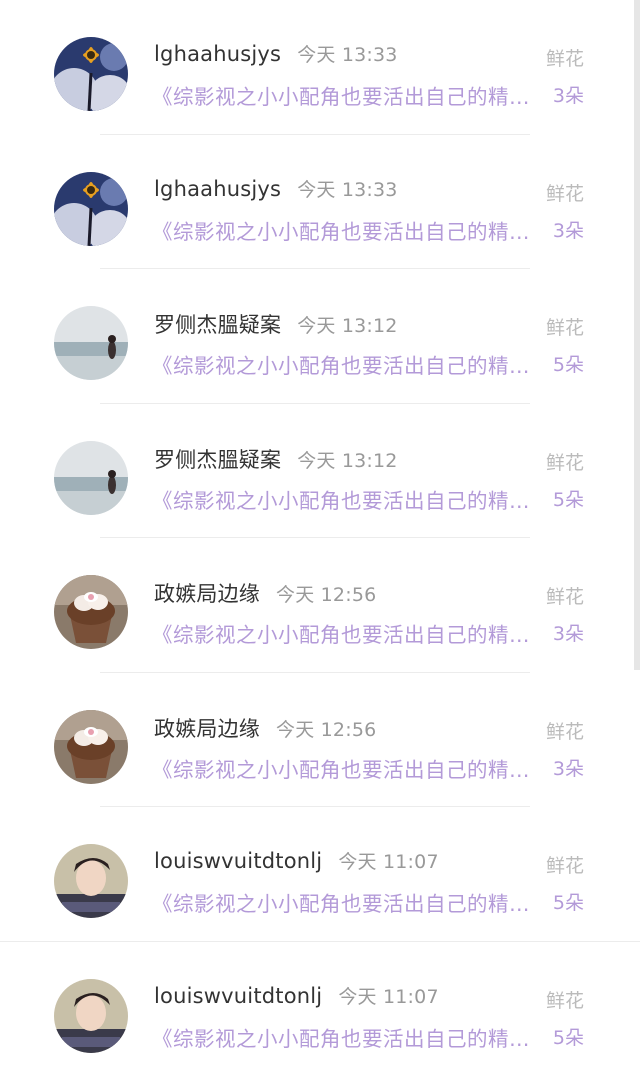  I want to click on scrollbar, so click(637, 335).